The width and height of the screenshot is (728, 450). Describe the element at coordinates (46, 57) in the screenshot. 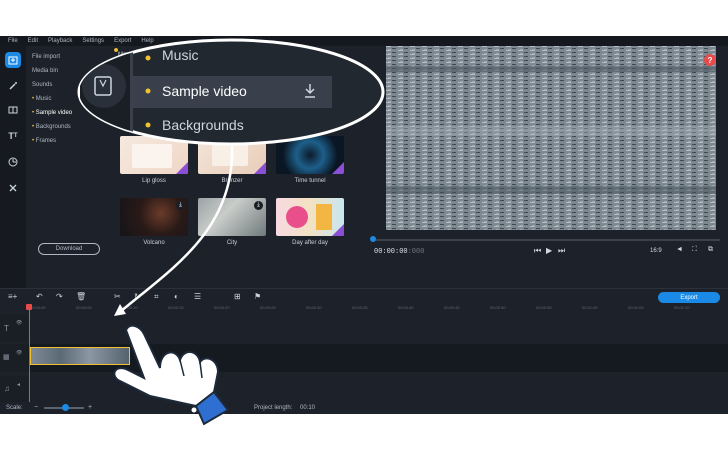

I see `nav-item-file-import: File import` at that location.